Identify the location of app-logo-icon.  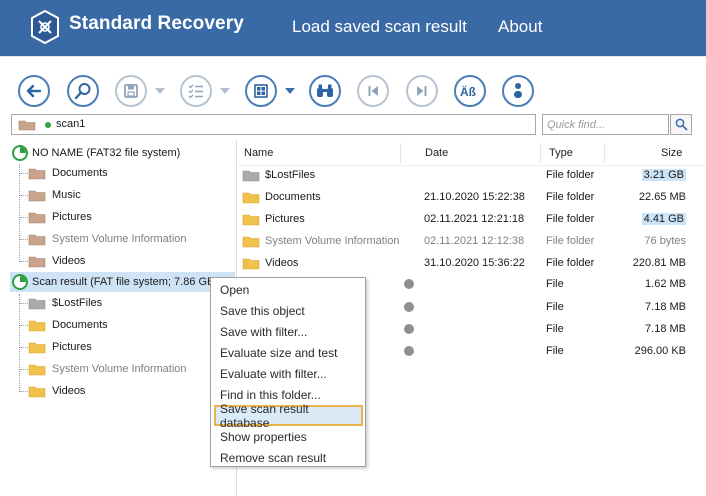
(45, 27).